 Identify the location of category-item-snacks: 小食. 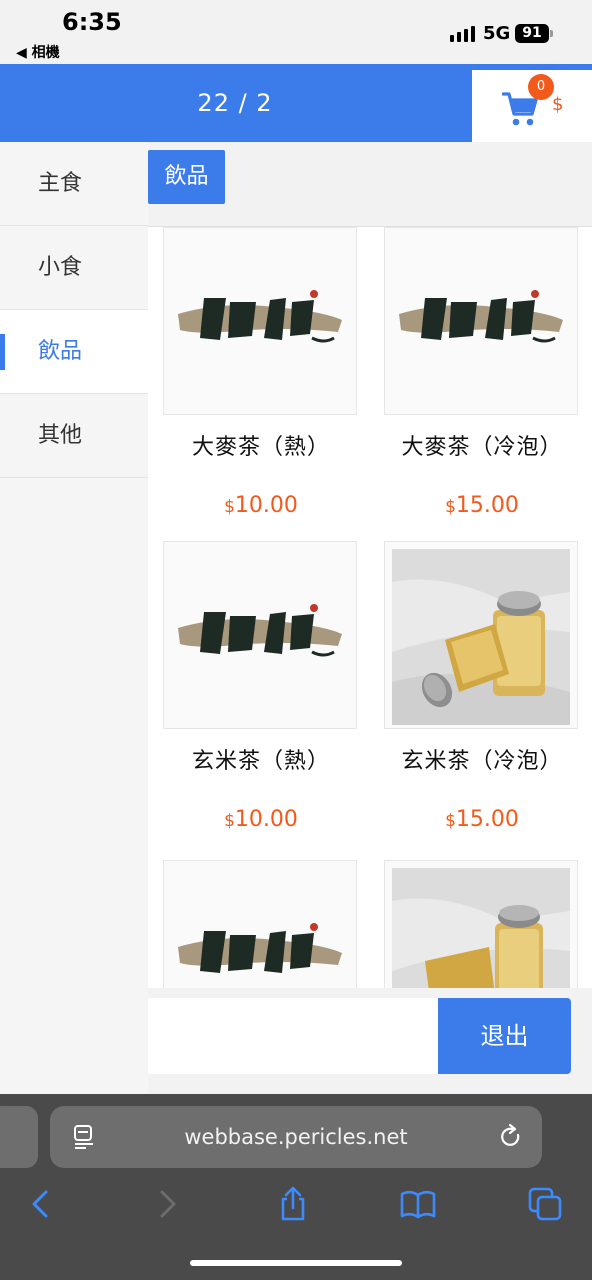
(74, 268).